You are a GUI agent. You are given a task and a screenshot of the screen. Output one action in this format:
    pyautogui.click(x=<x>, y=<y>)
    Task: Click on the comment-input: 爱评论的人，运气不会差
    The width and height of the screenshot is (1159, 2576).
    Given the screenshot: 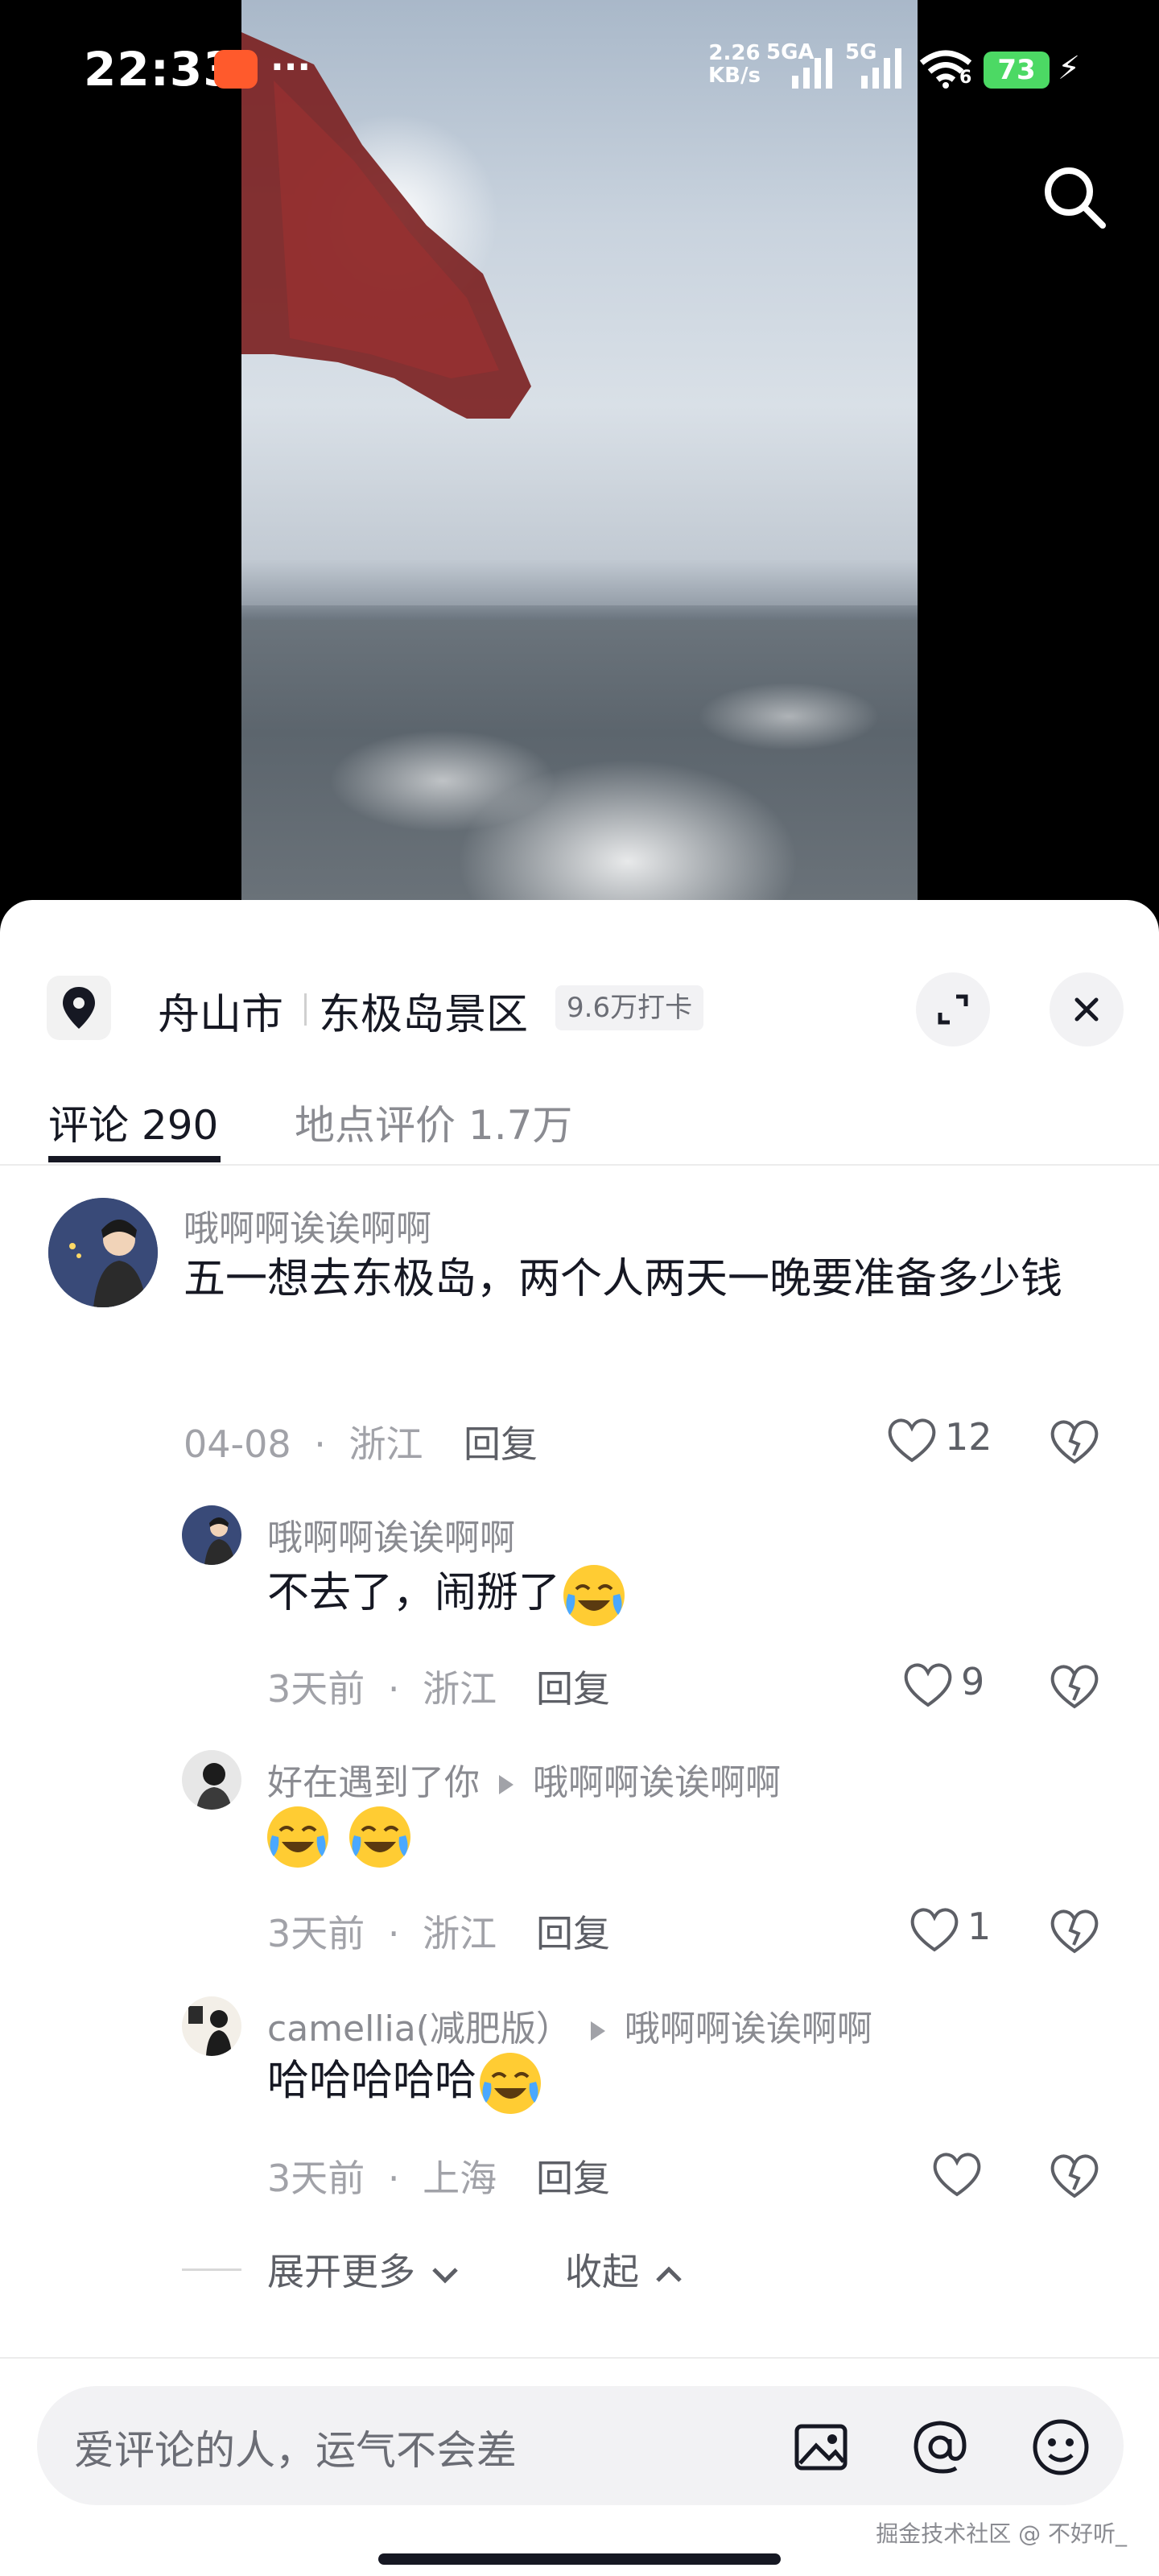 What is the action you would take?
    pyautogui.click(x=580, y=2445)
    